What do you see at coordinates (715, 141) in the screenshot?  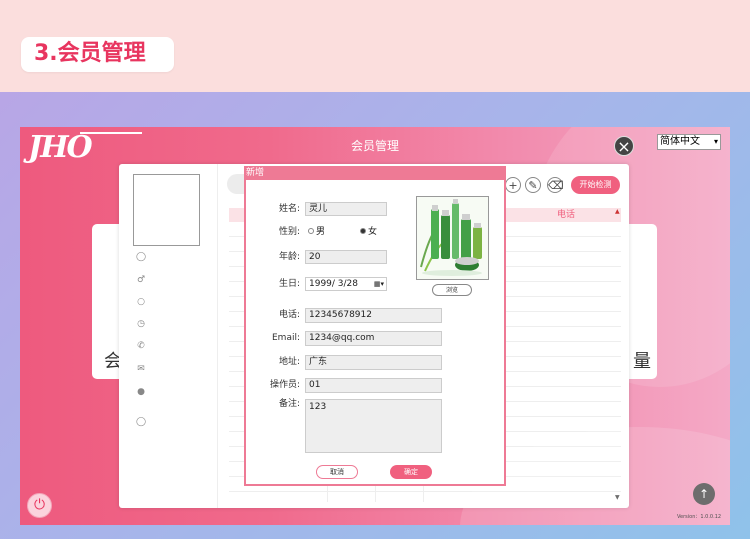 I see `chevron-down-icon: ▾` at bounding box center [715, 141].